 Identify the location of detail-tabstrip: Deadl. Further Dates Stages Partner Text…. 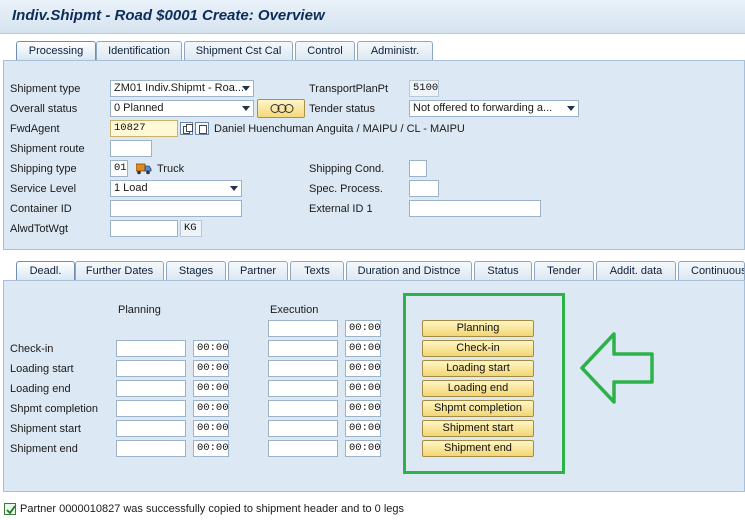
(372, 271).